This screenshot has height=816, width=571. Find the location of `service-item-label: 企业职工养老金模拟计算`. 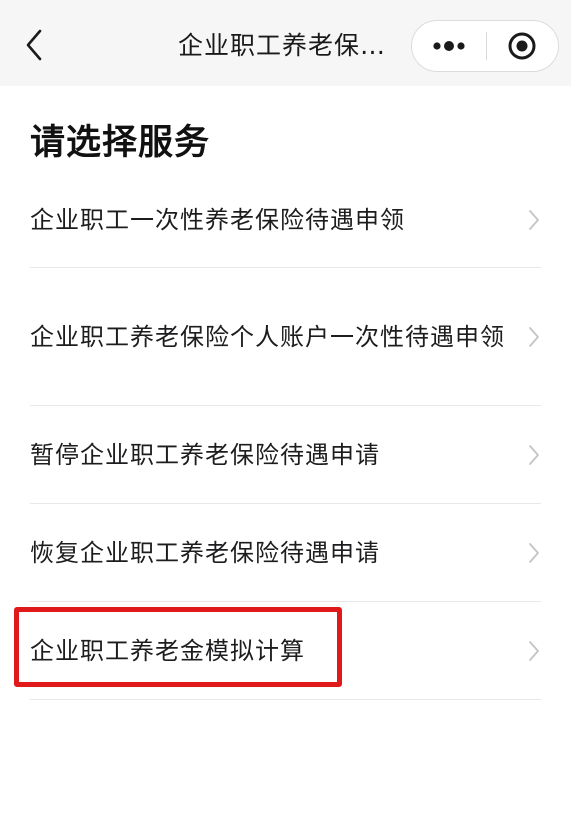

service-item-label: 企业职工养老金模拟计算 is located at coordinates (167, 651).